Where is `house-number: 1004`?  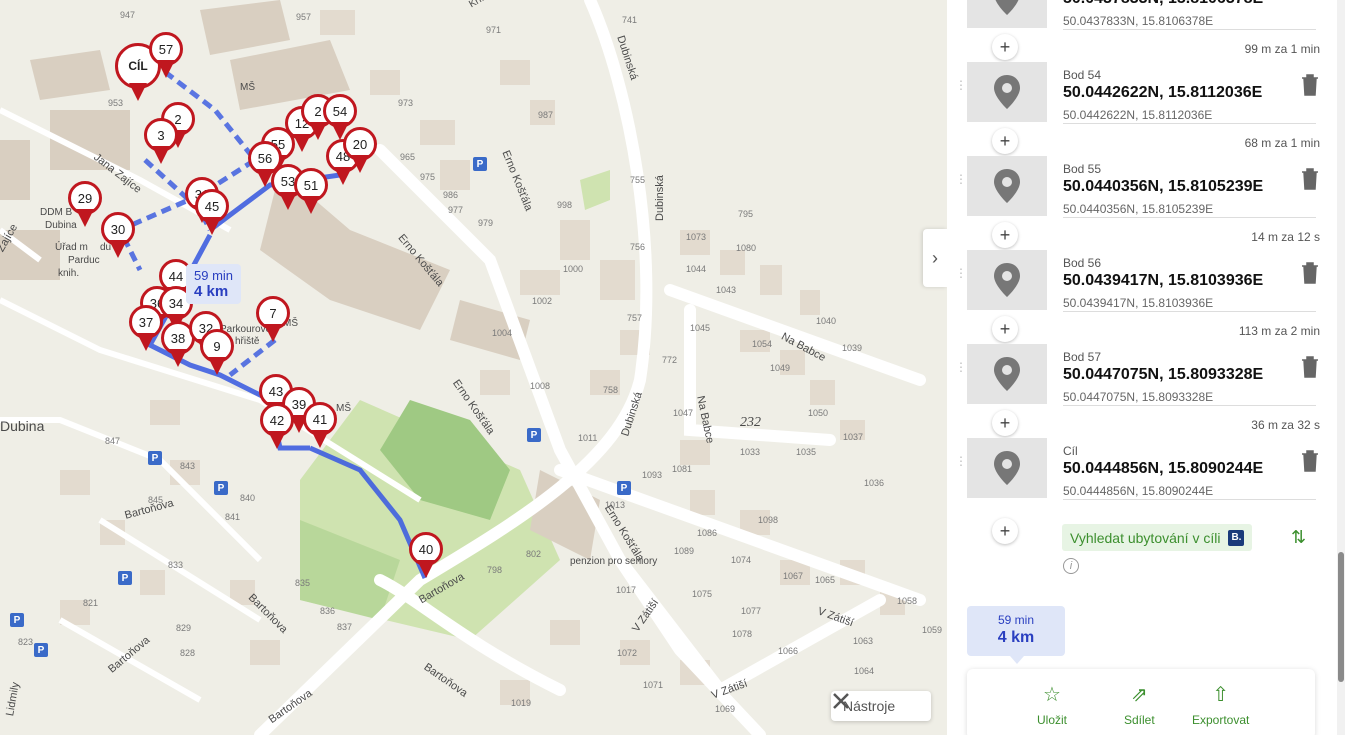 house-number: 1004 is located at coordinates (502, 333).